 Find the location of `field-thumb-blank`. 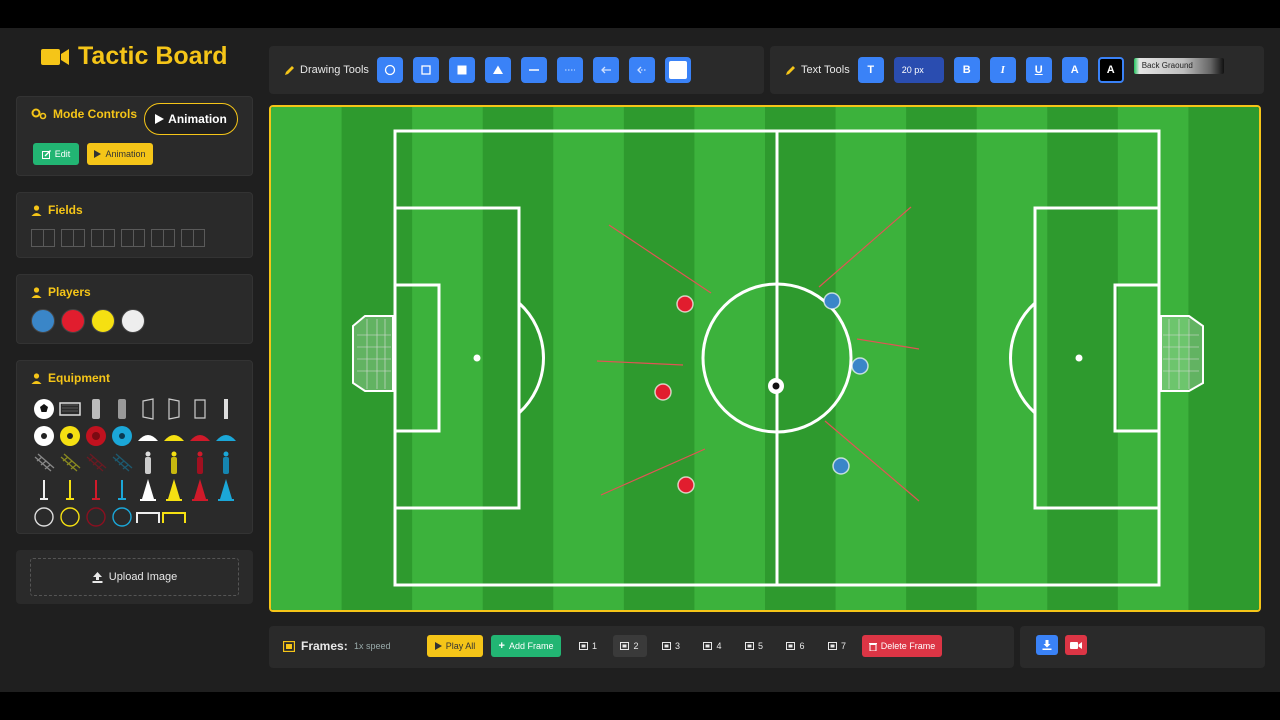

field-thumb-blank is located at coordinates (193, 238).